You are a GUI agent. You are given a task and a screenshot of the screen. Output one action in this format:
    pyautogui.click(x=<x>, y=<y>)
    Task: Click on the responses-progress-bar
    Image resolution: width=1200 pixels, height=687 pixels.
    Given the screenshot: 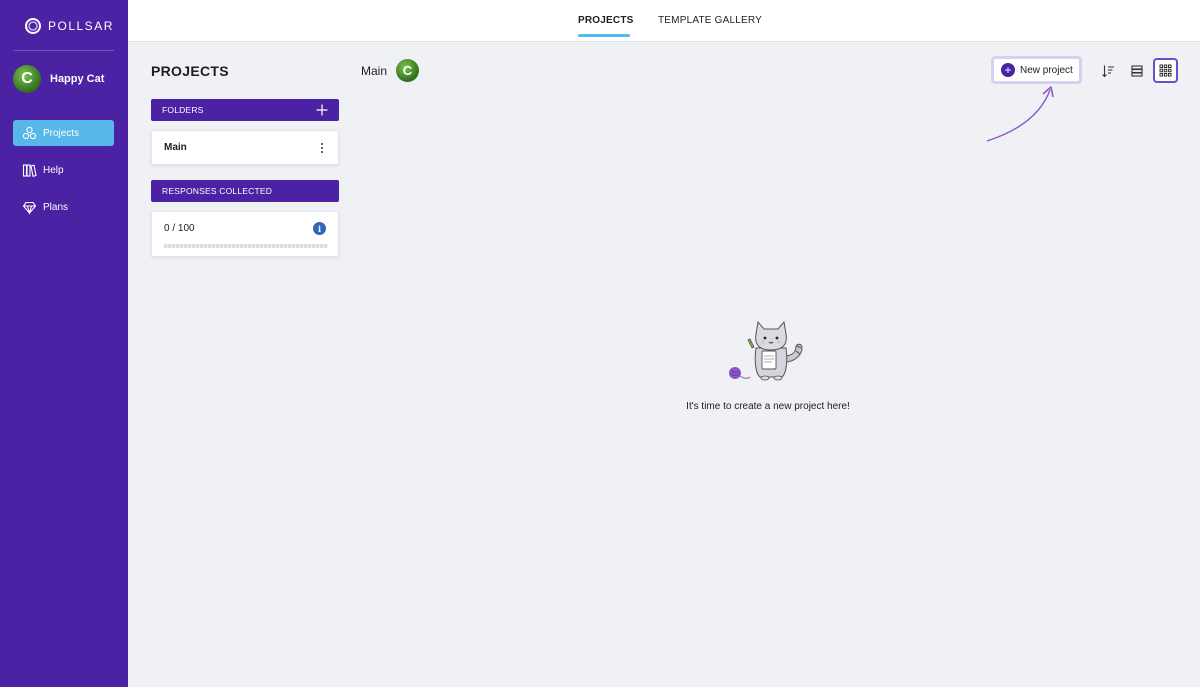 What is the action you would take?
    pyautogui.click(x=246, y=246)
    